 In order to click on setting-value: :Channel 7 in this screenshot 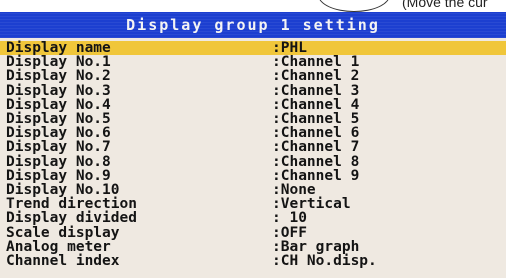, I will do `click(316, 147)`.